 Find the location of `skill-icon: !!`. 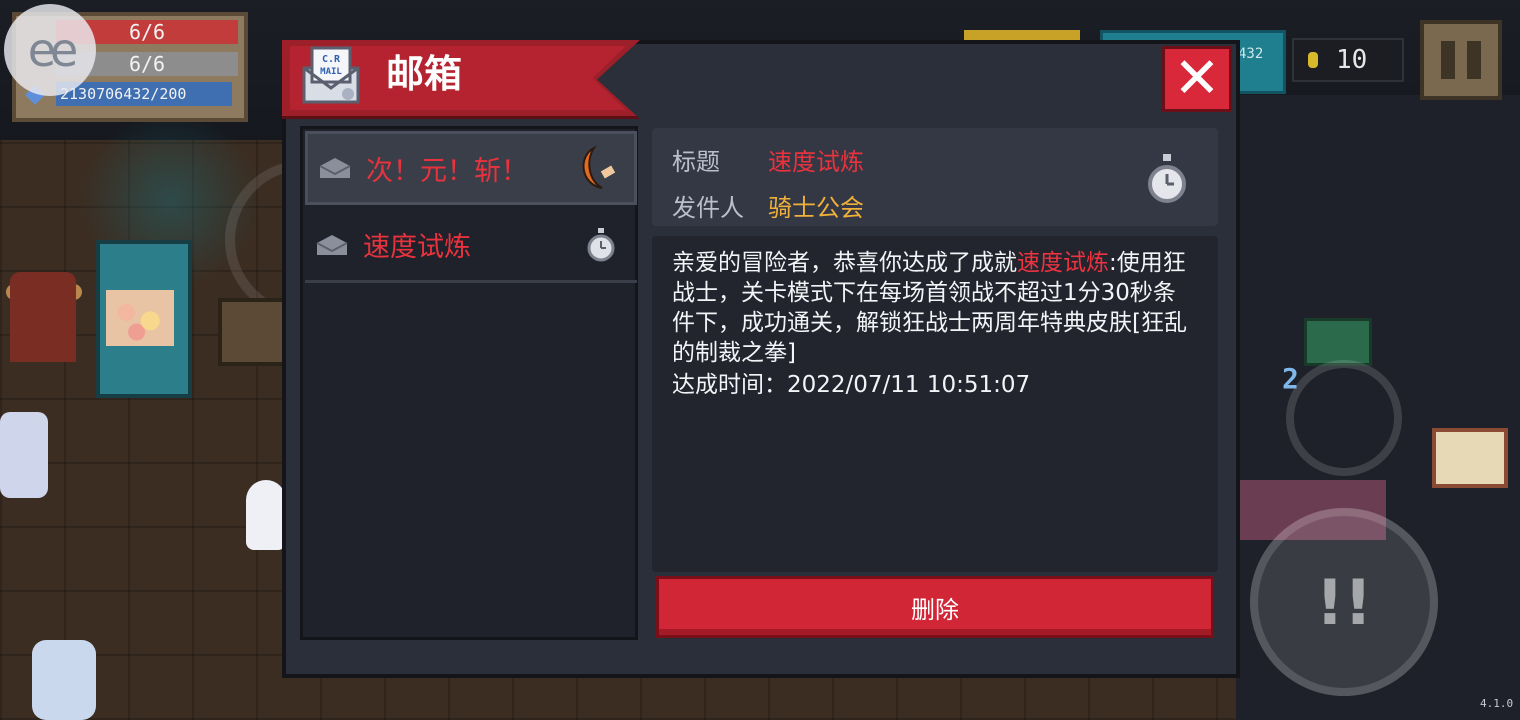

skill-icon: !! is located at coordinates (1344, 602).